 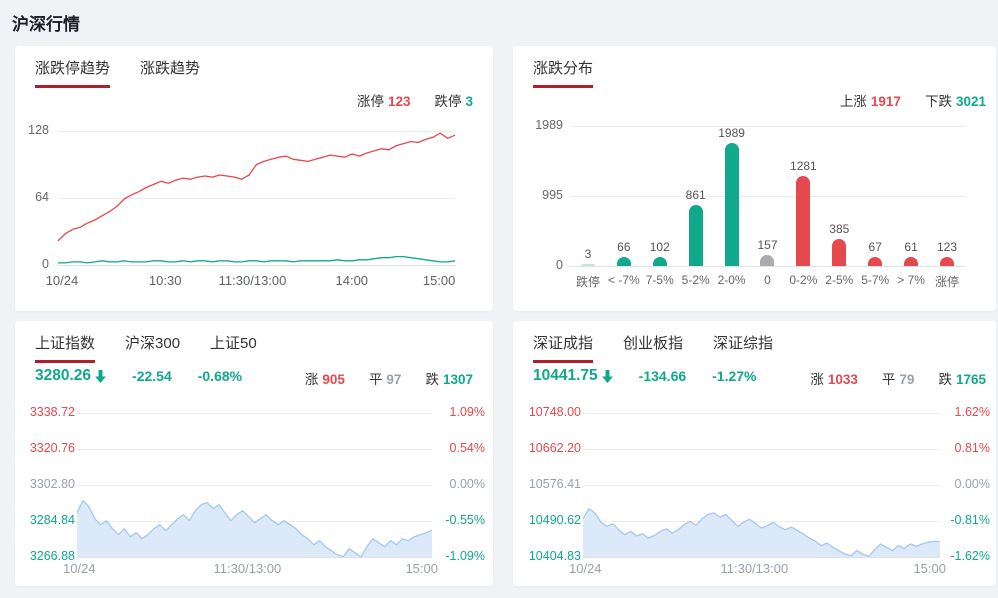 What do you see at coordinates (962, 379) in the screenshot?
I see `sz-down-stat: 跌 1765` at bounding box center [962, 379].